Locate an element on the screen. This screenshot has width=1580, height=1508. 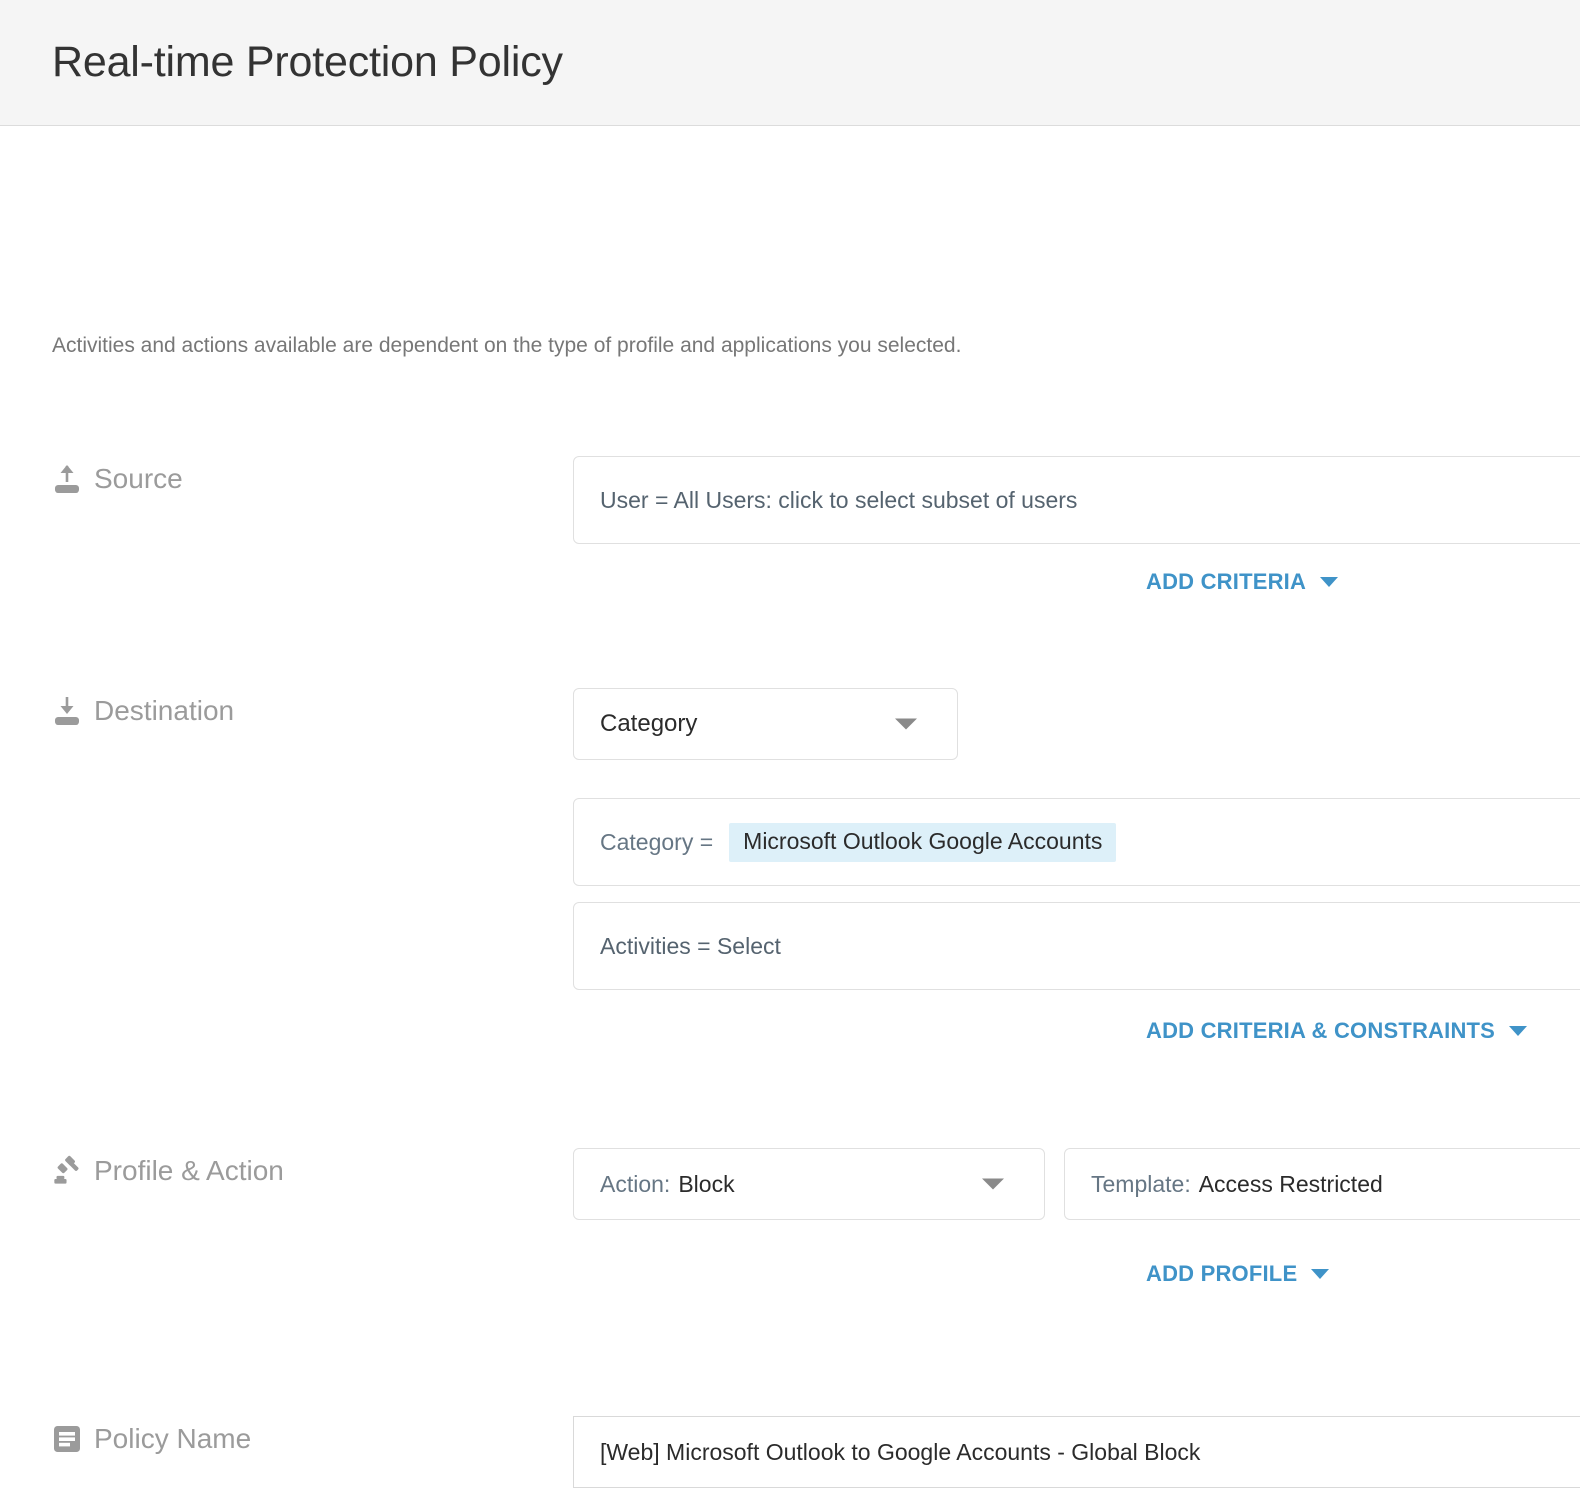
destination-activities-value: Activities = Select is located at coordinates (690, 945).